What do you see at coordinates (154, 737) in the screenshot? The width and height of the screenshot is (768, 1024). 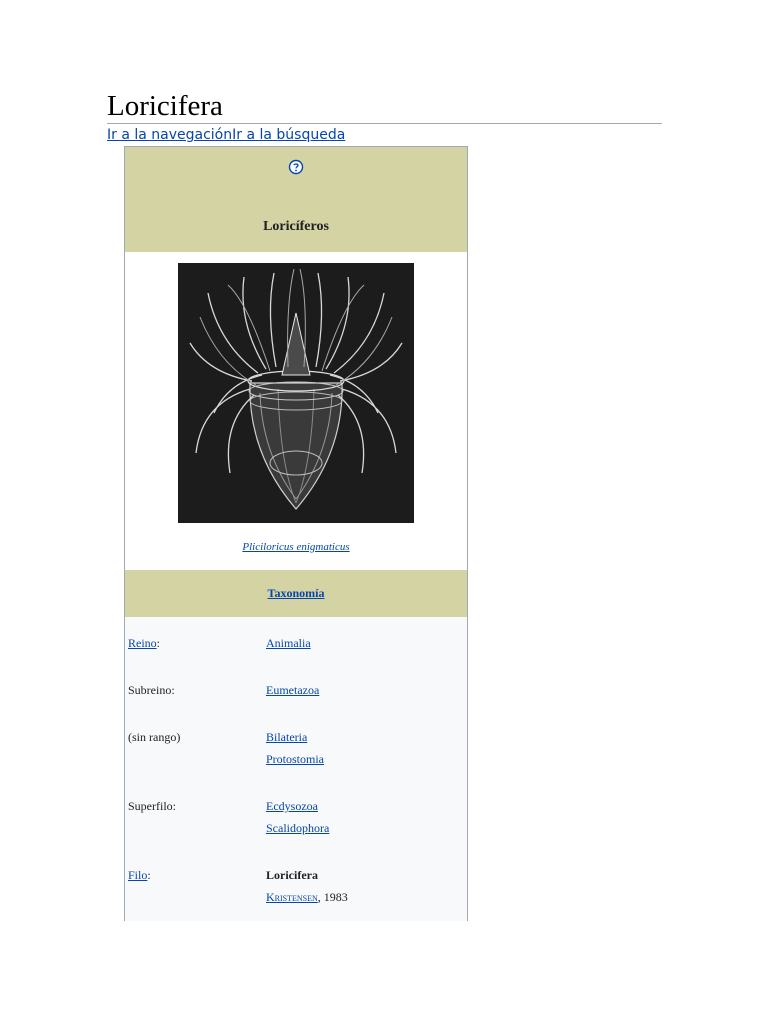 I see `sin-rango-label: (sin rango)` at bounding box center [154, 737].